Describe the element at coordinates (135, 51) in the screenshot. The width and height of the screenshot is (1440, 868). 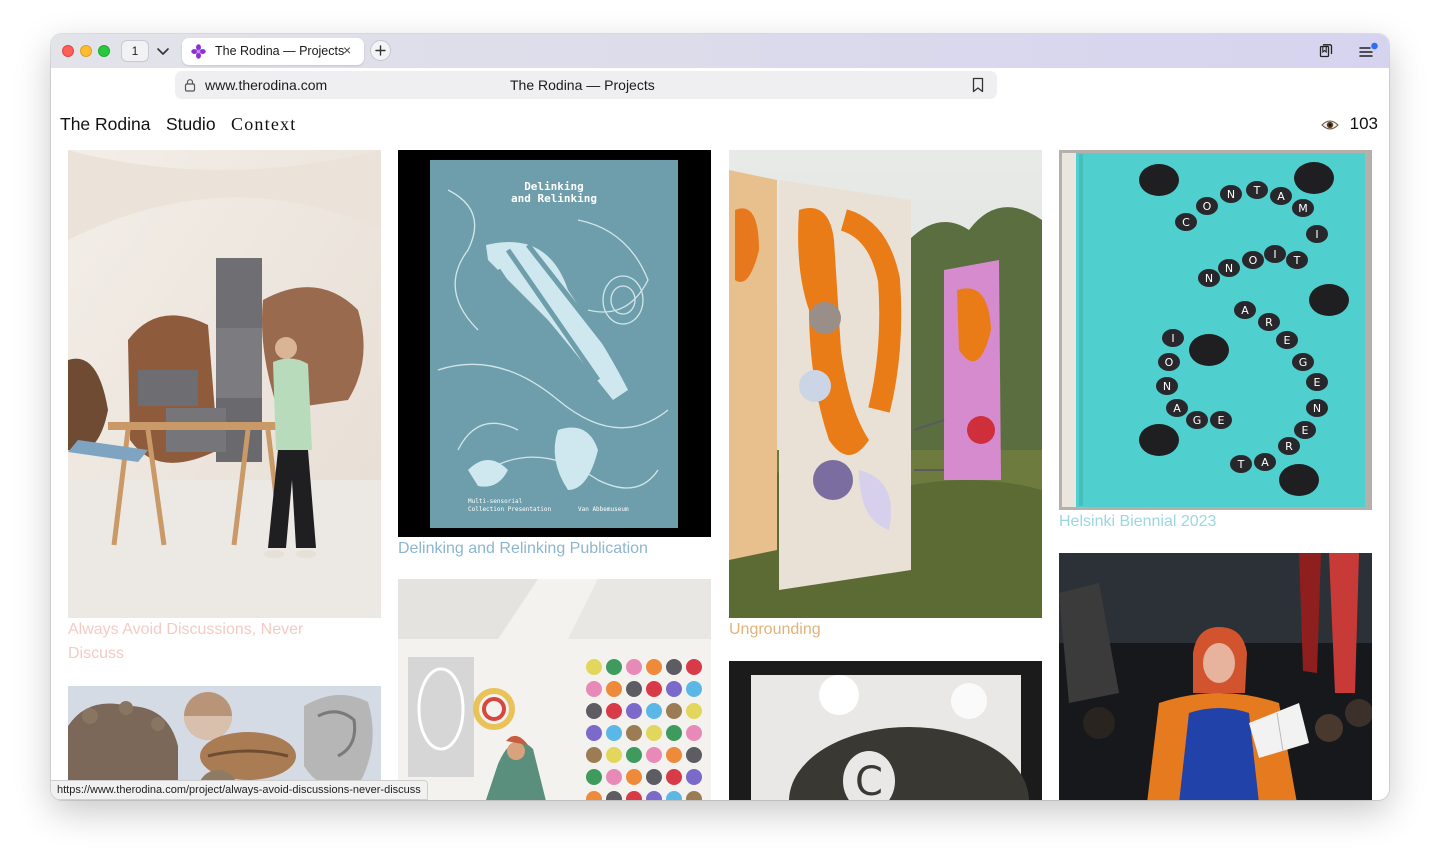
I see `tab-count-badge: 1` at that location.